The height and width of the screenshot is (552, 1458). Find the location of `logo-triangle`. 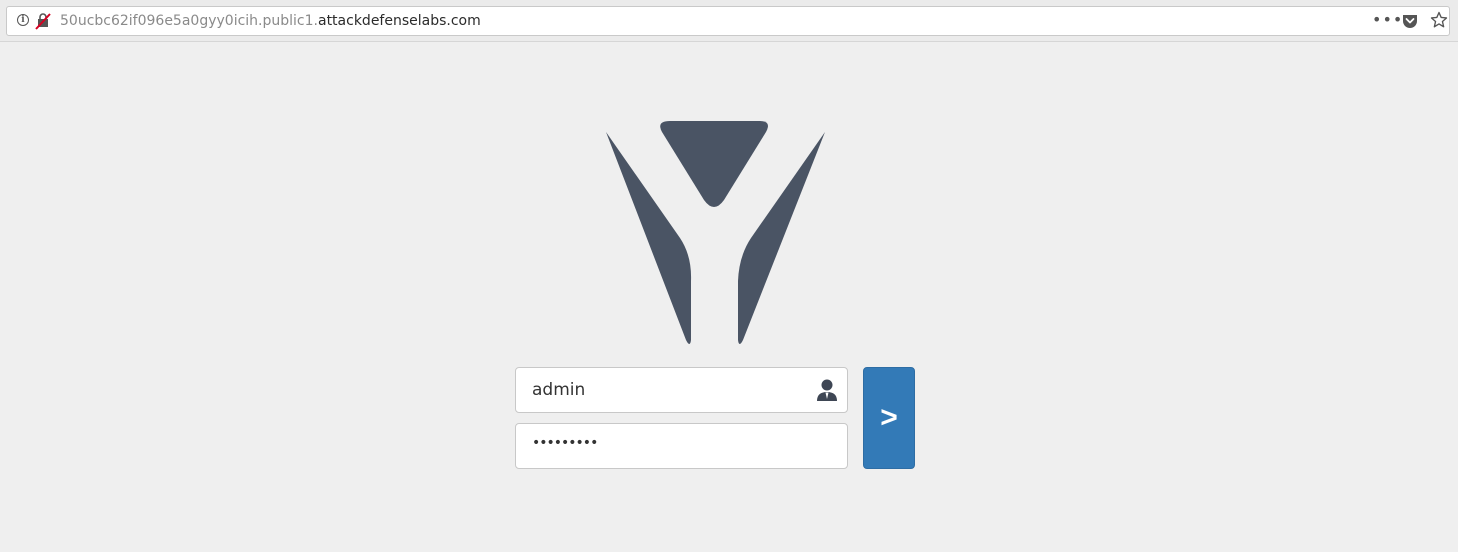

logo-triangle is located at coordinates (714, 164).